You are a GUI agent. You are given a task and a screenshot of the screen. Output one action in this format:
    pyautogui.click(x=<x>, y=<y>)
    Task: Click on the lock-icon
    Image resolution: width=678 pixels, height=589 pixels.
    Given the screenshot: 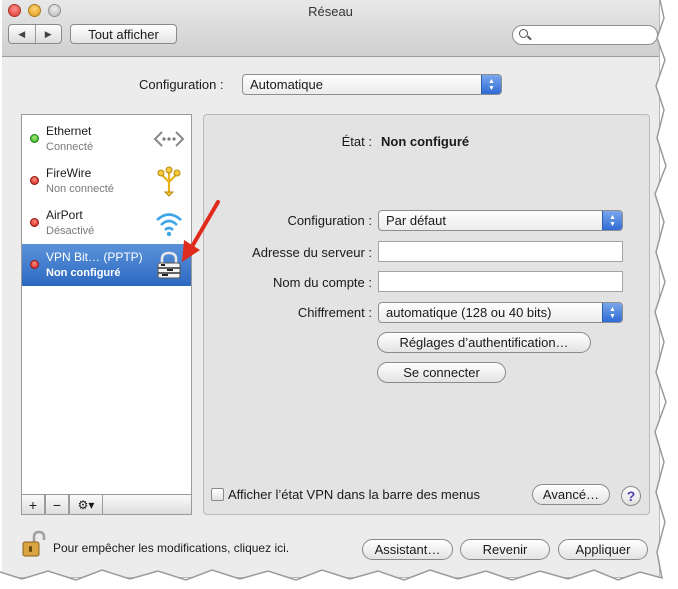 What is the action you would take?
    pyautogui.click(x=34, y=544)
    